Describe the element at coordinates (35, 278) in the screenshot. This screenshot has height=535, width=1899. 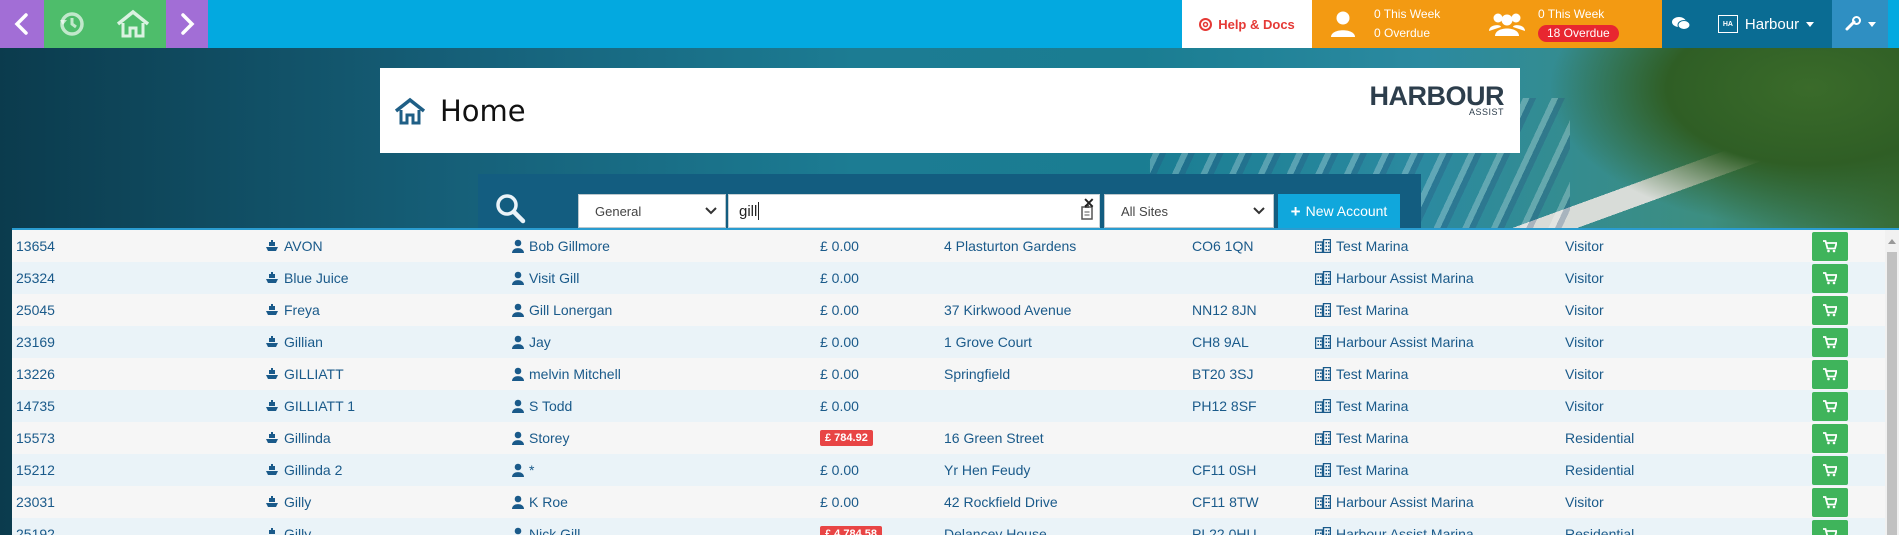
I see `account-id: 25324` at that location.